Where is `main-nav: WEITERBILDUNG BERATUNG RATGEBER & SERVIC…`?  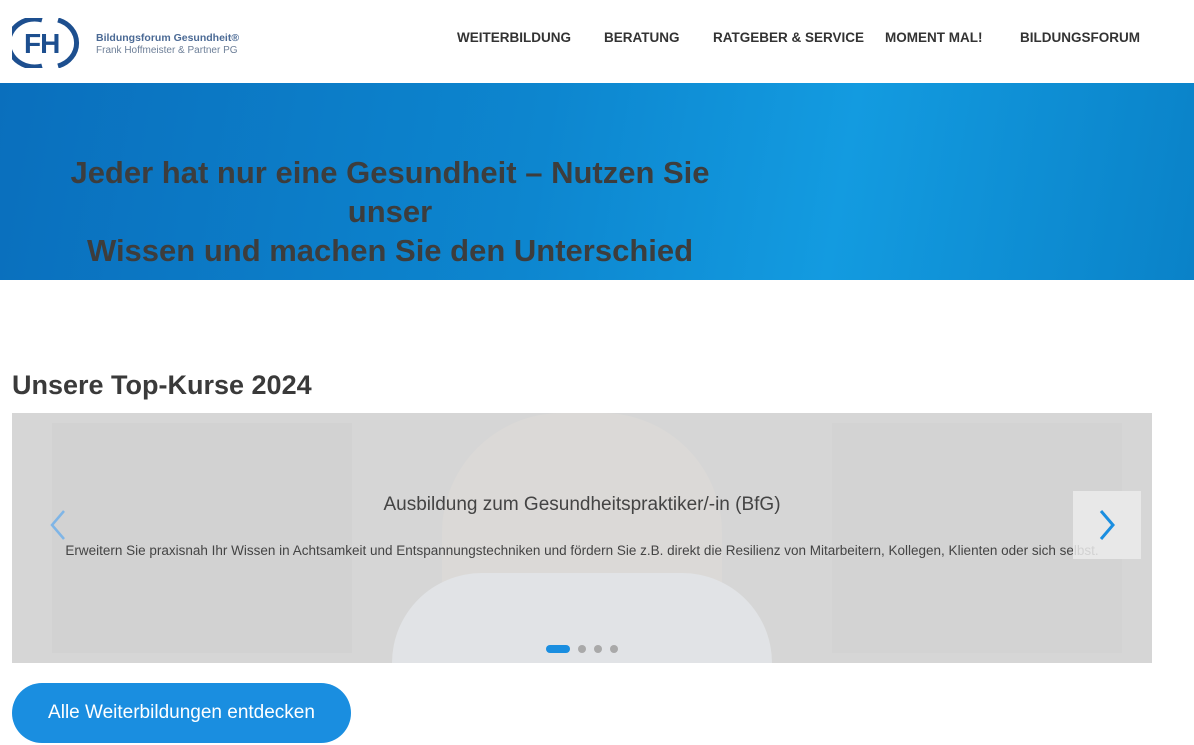
main-nav: WEITERBILDUNG BERATUNG RATGEBER & SERVIC… is located at coordinates (597, 40).